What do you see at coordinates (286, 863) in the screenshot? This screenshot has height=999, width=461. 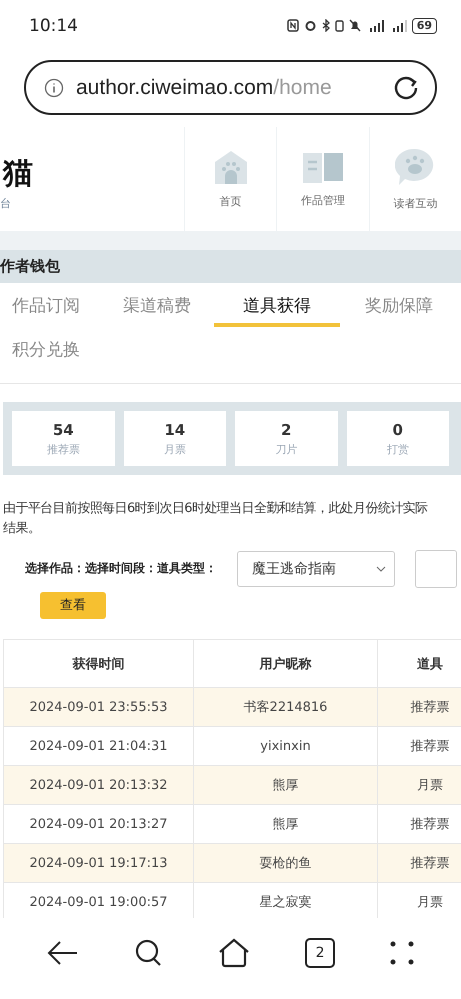 I see `table-cell: 耍枪的鱼` at bounding box center [286, 863].